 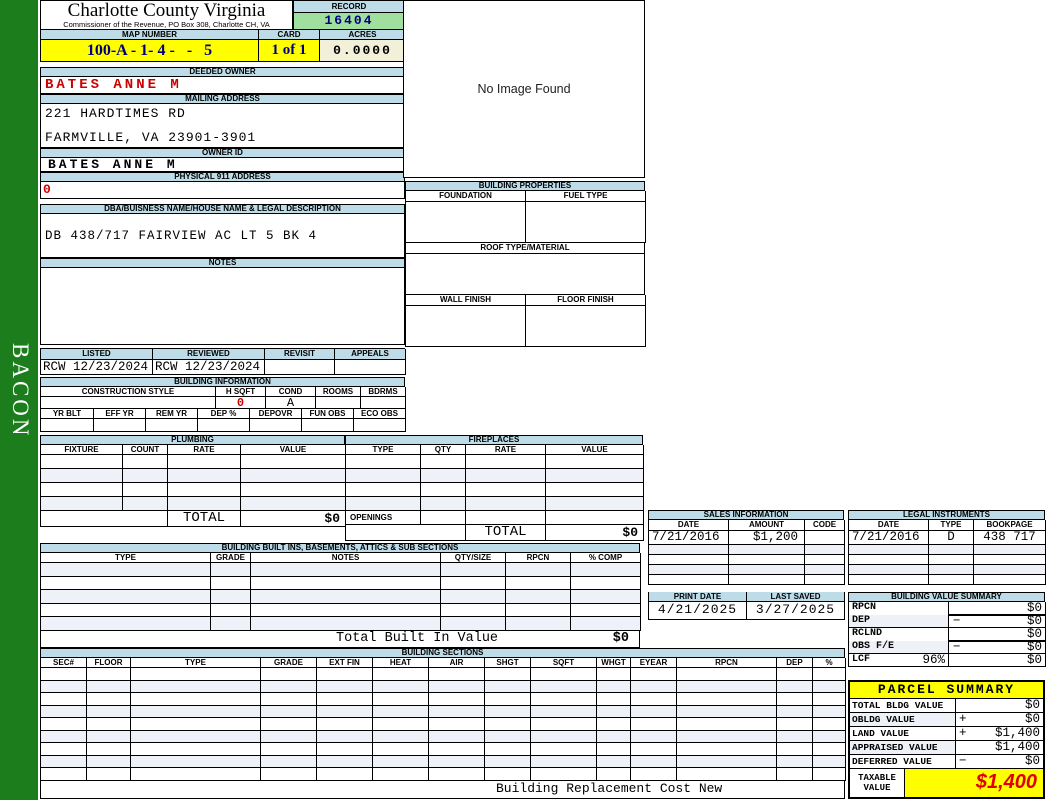 I want to click on fireplaces-empty-row, so click(x=495, y=490).